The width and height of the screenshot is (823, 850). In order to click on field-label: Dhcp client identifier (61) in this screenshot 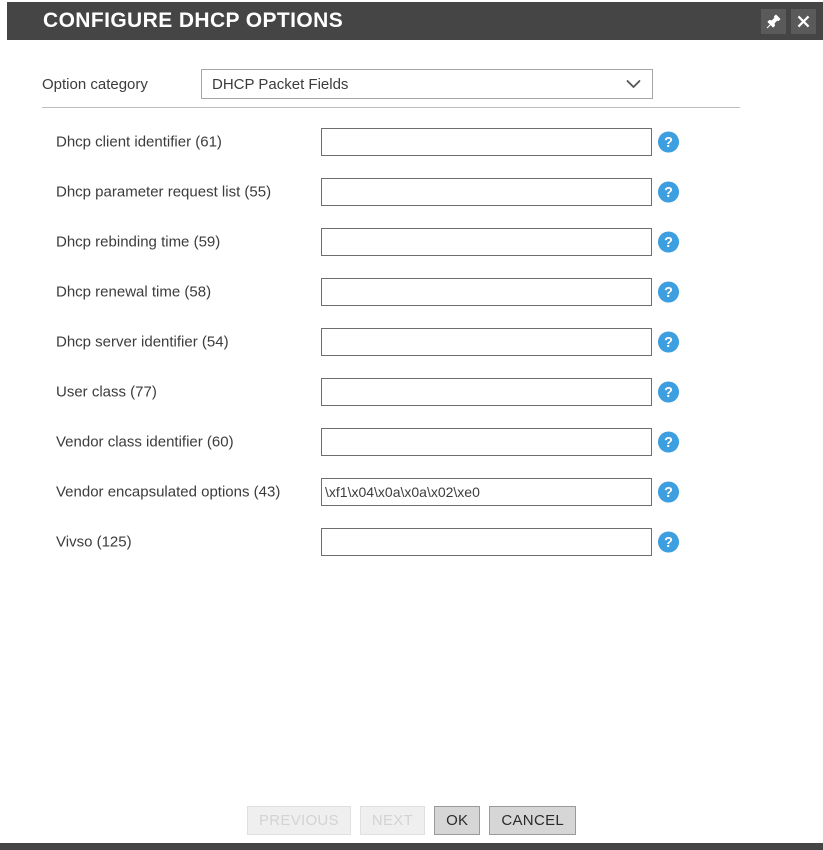, I will do `click(139, 142)`.